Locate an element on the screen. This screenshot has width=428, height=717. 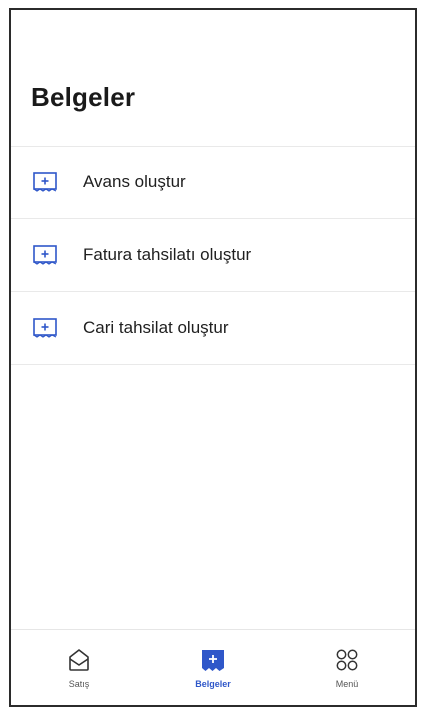
nav-item-menu: Menü is located at coordinates (347, 659).